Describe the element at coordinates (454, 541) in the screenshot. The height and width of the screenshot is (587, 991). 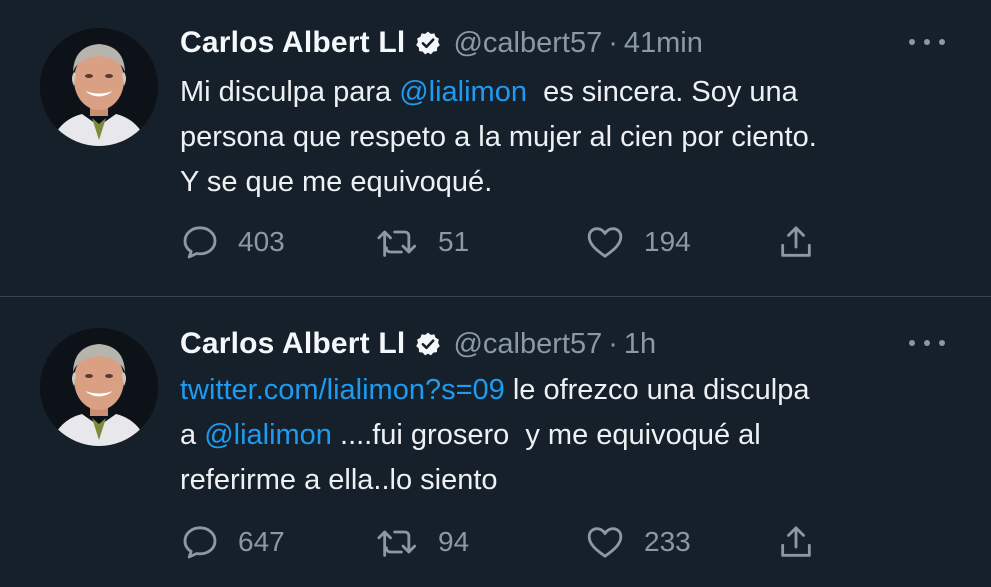
I see `retweet-count: 94` at that location.